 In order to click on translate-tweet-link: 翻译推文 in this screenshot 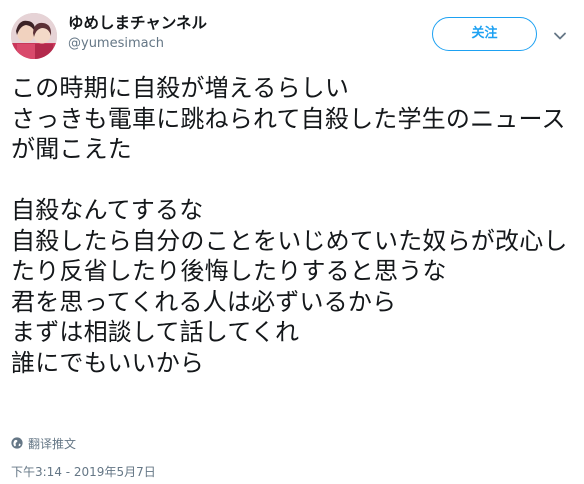, I will do `click(43, 443)`.